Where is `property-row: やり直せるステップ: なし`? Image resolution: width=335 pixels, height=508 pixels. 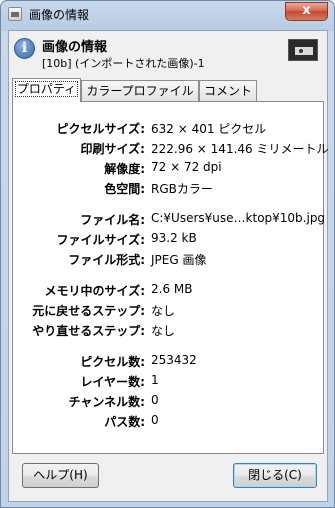 property-row: やり直せるステップ: なし is located at coordinates (169, 332).